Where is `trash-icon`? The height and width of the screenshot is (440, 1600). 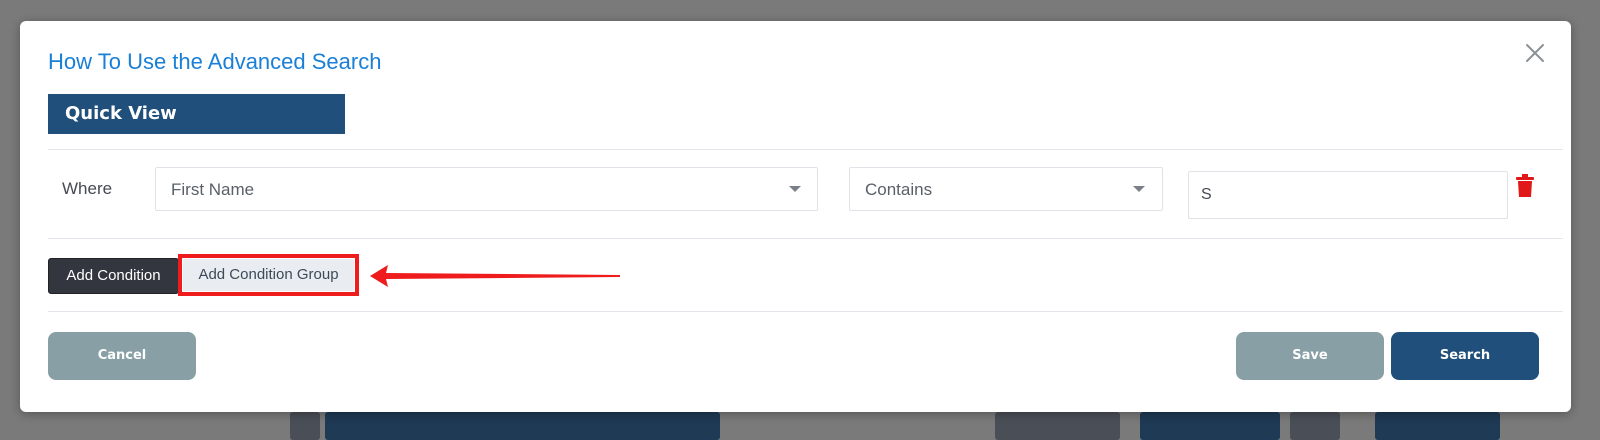
trash-icon is located at coordinates (1525, 185).